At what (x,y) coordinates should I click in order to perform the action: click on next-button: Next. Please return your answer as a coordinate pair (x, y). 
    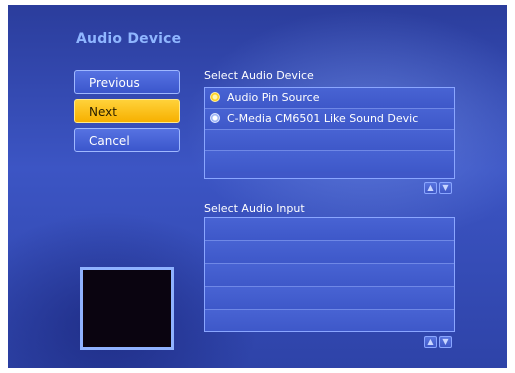
    Looking at the image, I should click on (127, 111).